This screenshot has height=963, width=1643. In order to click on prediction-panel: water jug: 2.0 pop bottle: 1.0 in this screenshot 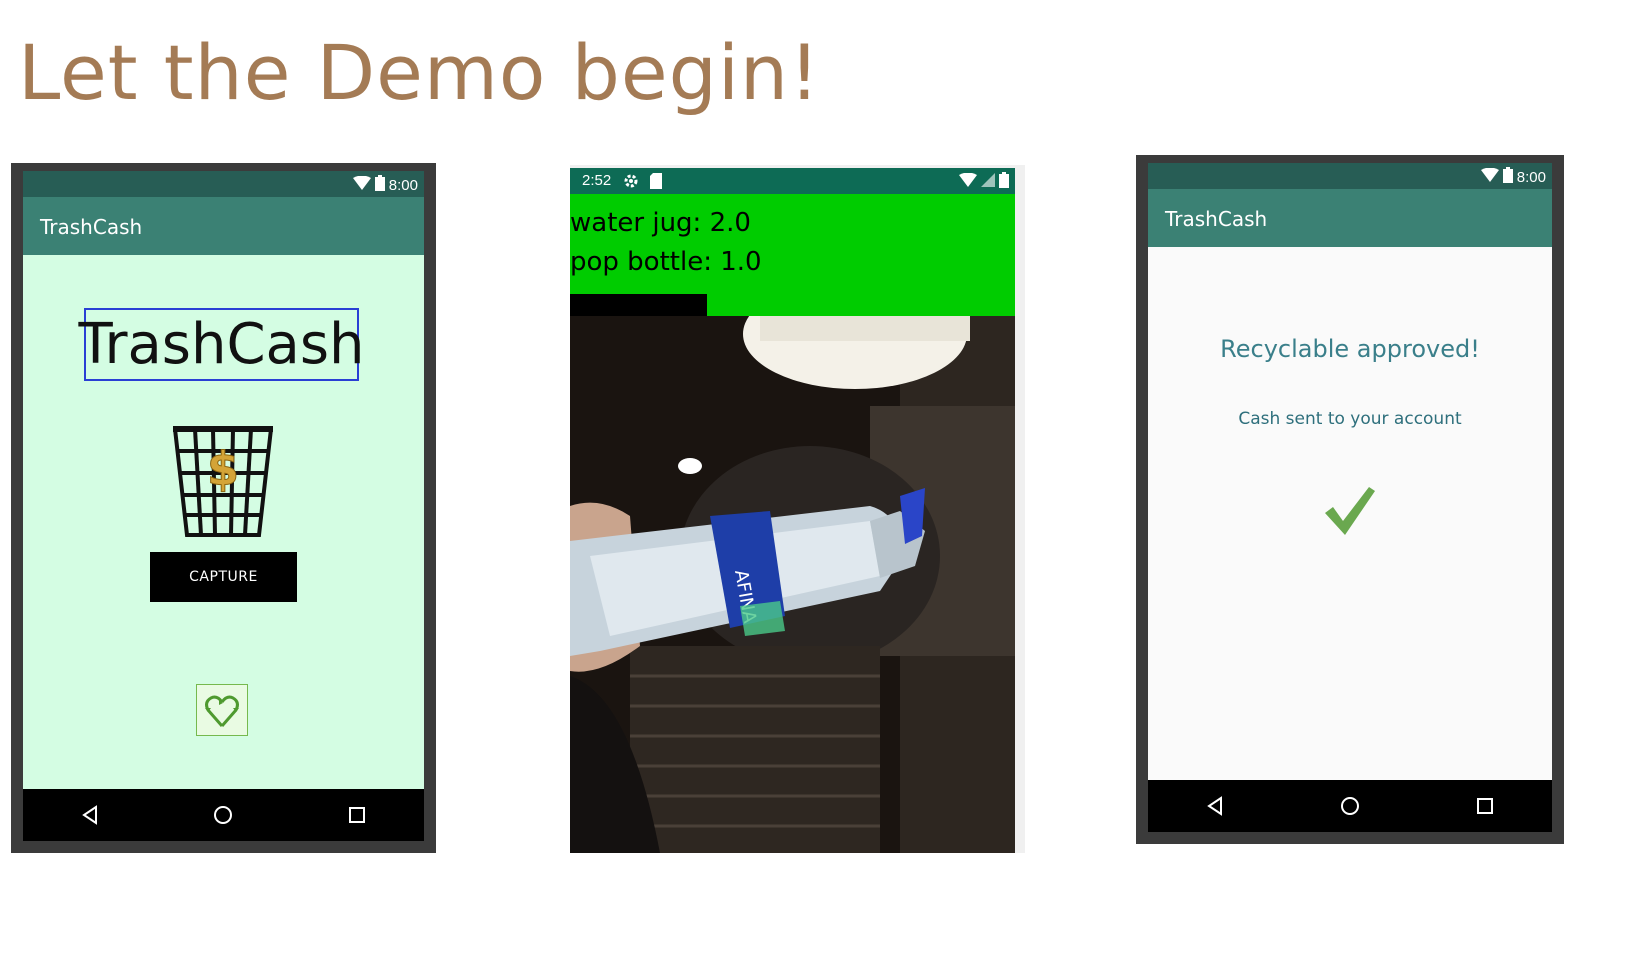, I will do `click(792, 256)`.